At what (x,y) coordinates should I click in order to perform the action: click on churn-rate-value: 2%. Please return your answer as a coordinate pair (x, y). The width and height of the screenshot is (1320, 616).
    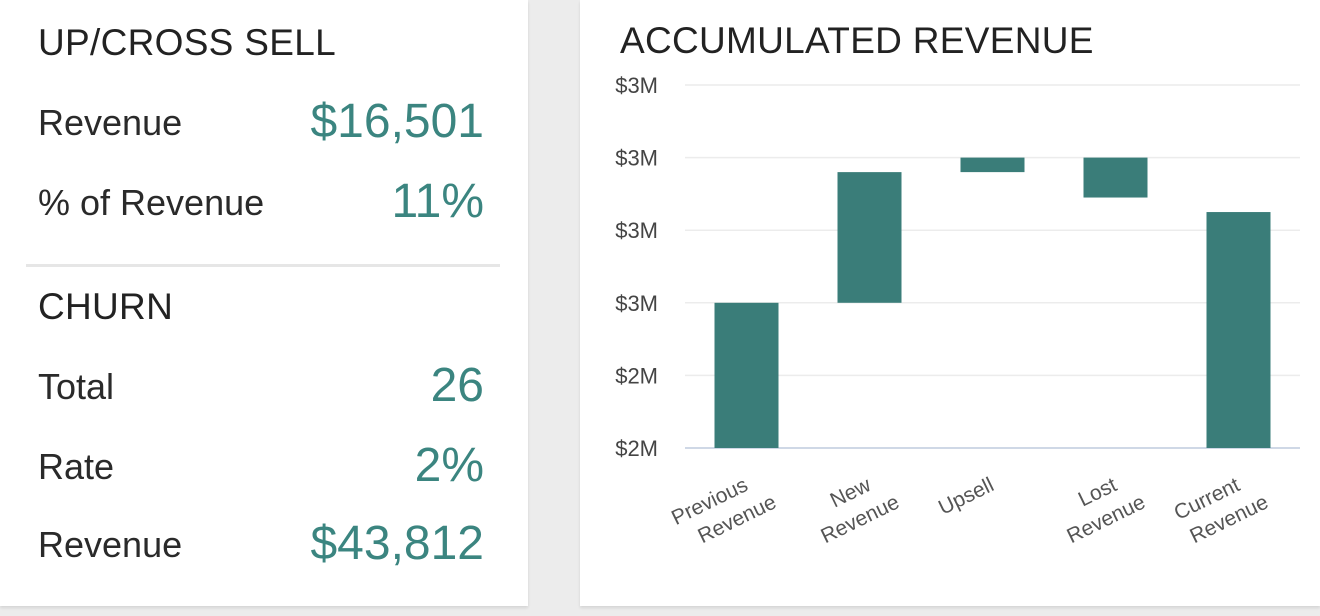
    Looking at the image, I should click on (449, 465).